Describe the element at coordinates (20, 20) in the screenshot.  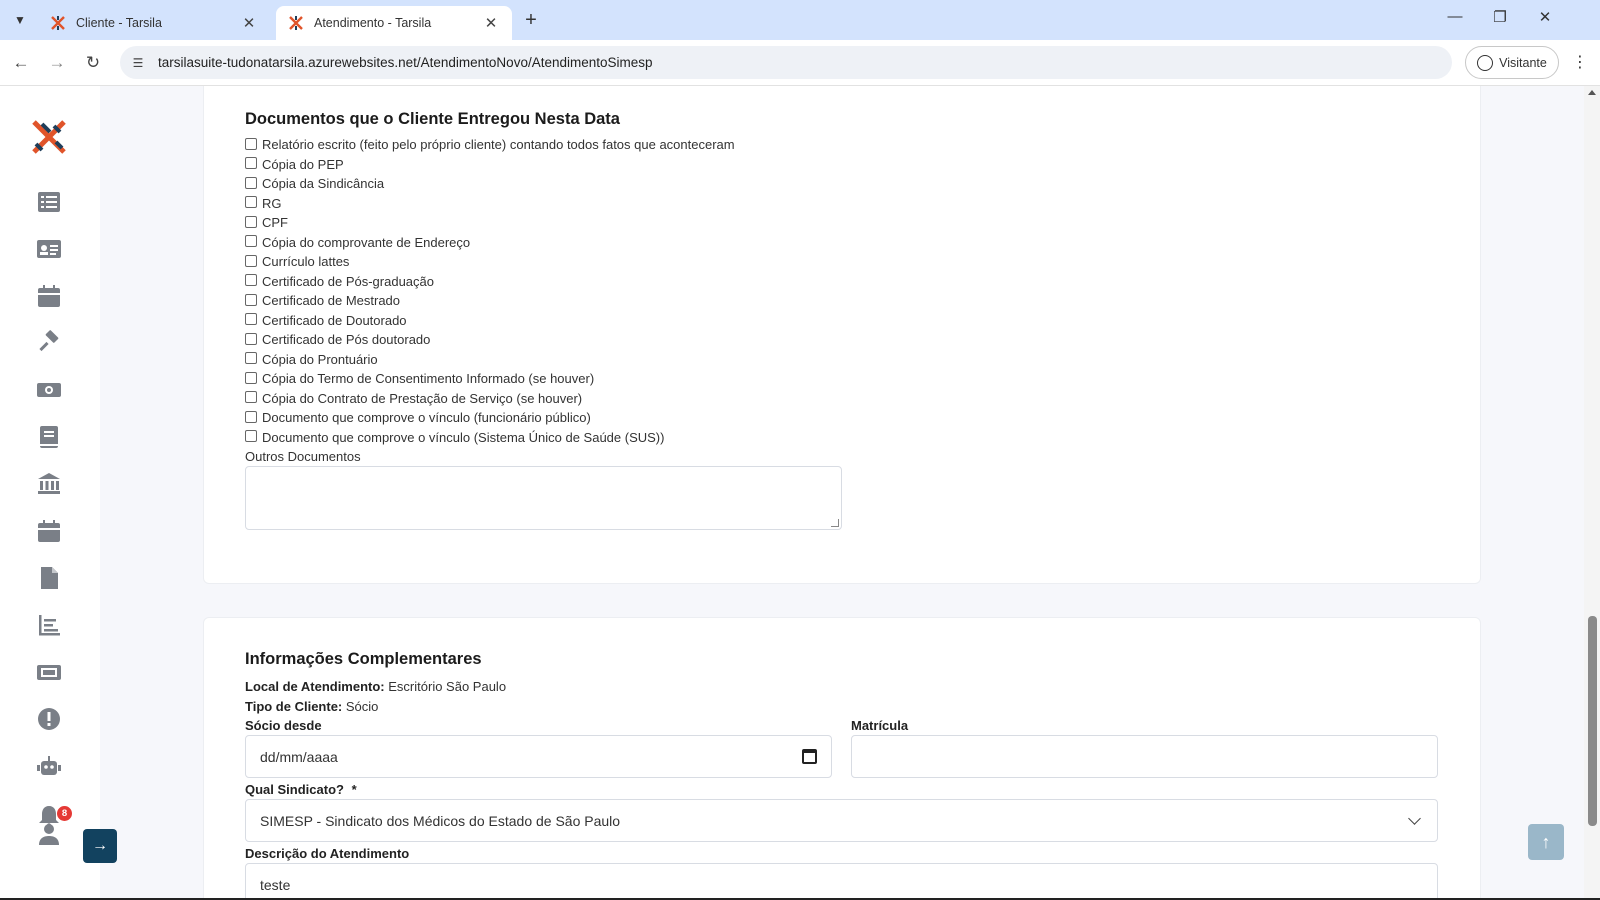
I see `tab-search-button: ▼` at that location.